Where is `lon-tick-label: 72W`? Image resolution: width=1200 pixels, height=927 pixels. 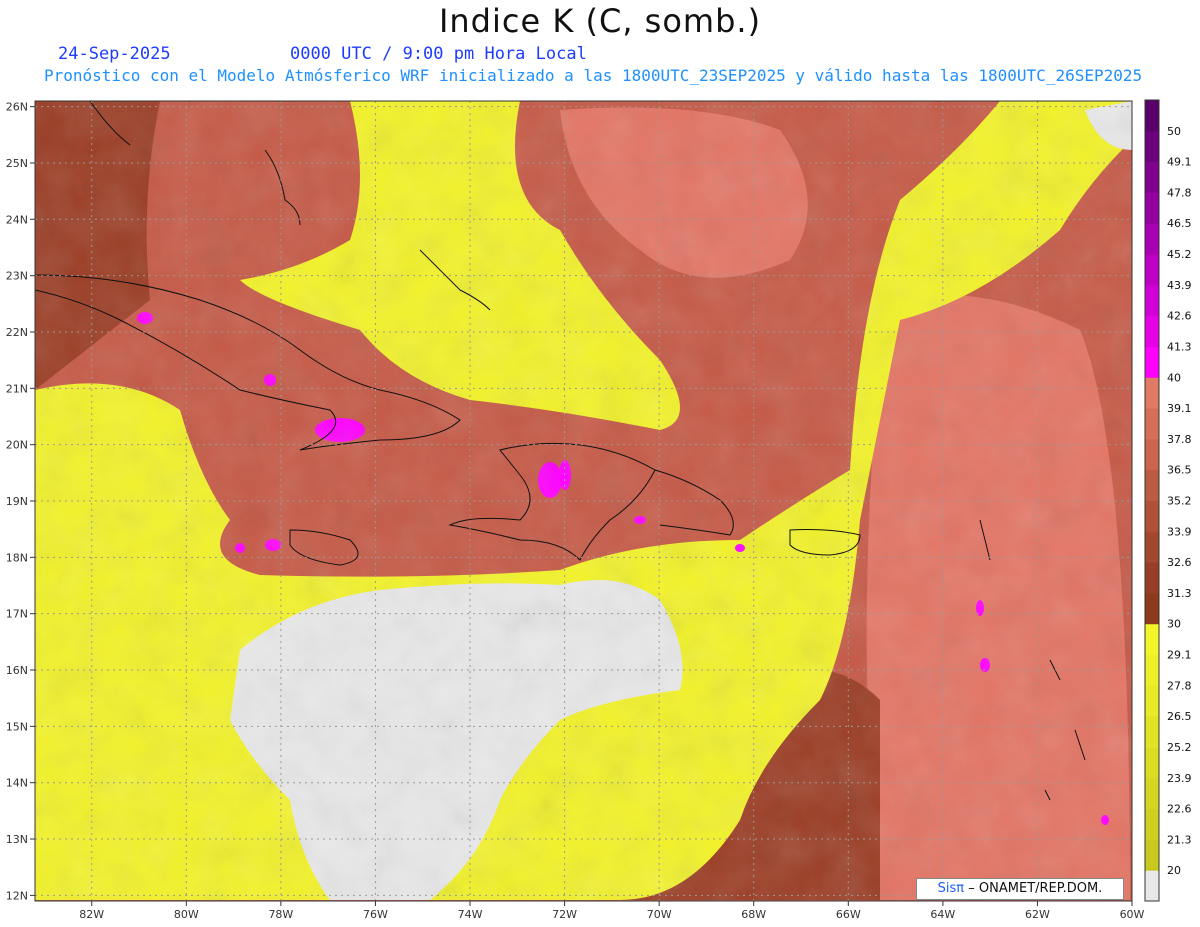 lon-tick-label: 72W is located at coordinates (564, 914).